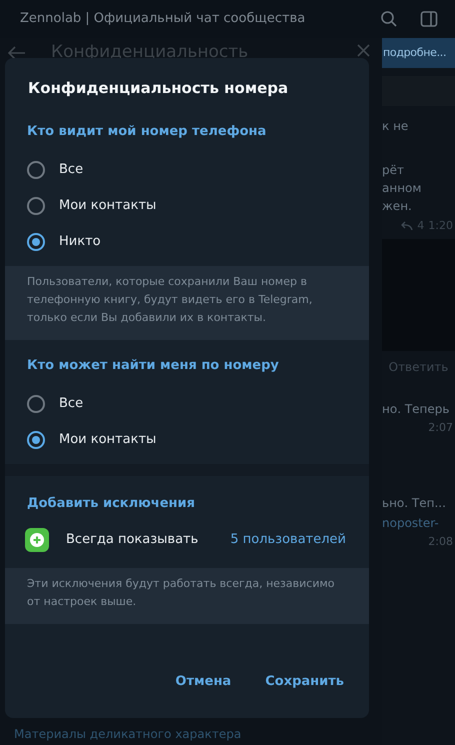  I want to click on exception-count: 5 пользователей, so click(288, 540).